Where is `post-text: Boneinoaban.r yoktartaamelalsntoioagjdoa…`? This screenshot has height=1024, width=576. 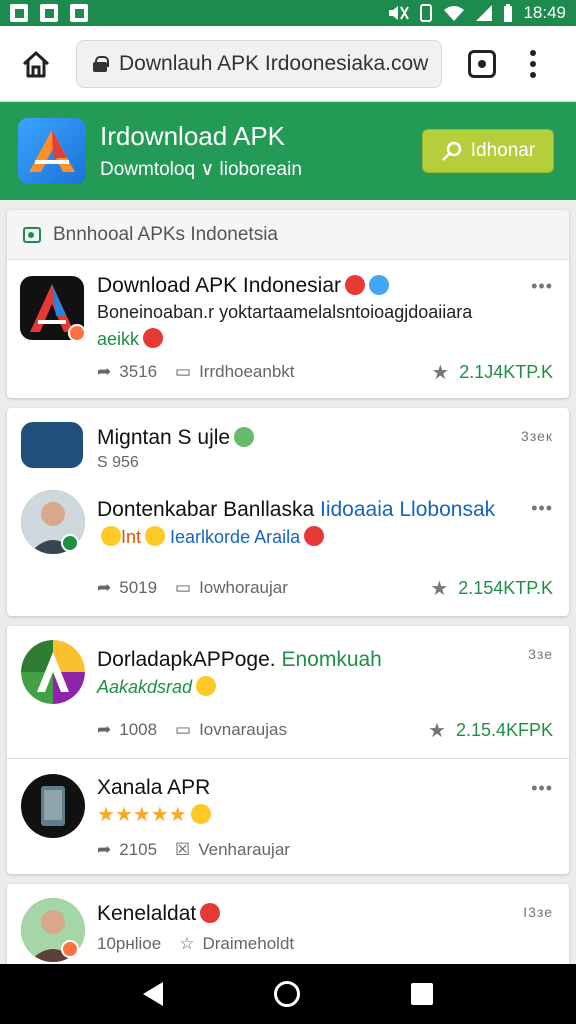 post-text: Boneinoaban.r yoktartaamelalsntoioagjdoa… is located at coordinates (285, 312).